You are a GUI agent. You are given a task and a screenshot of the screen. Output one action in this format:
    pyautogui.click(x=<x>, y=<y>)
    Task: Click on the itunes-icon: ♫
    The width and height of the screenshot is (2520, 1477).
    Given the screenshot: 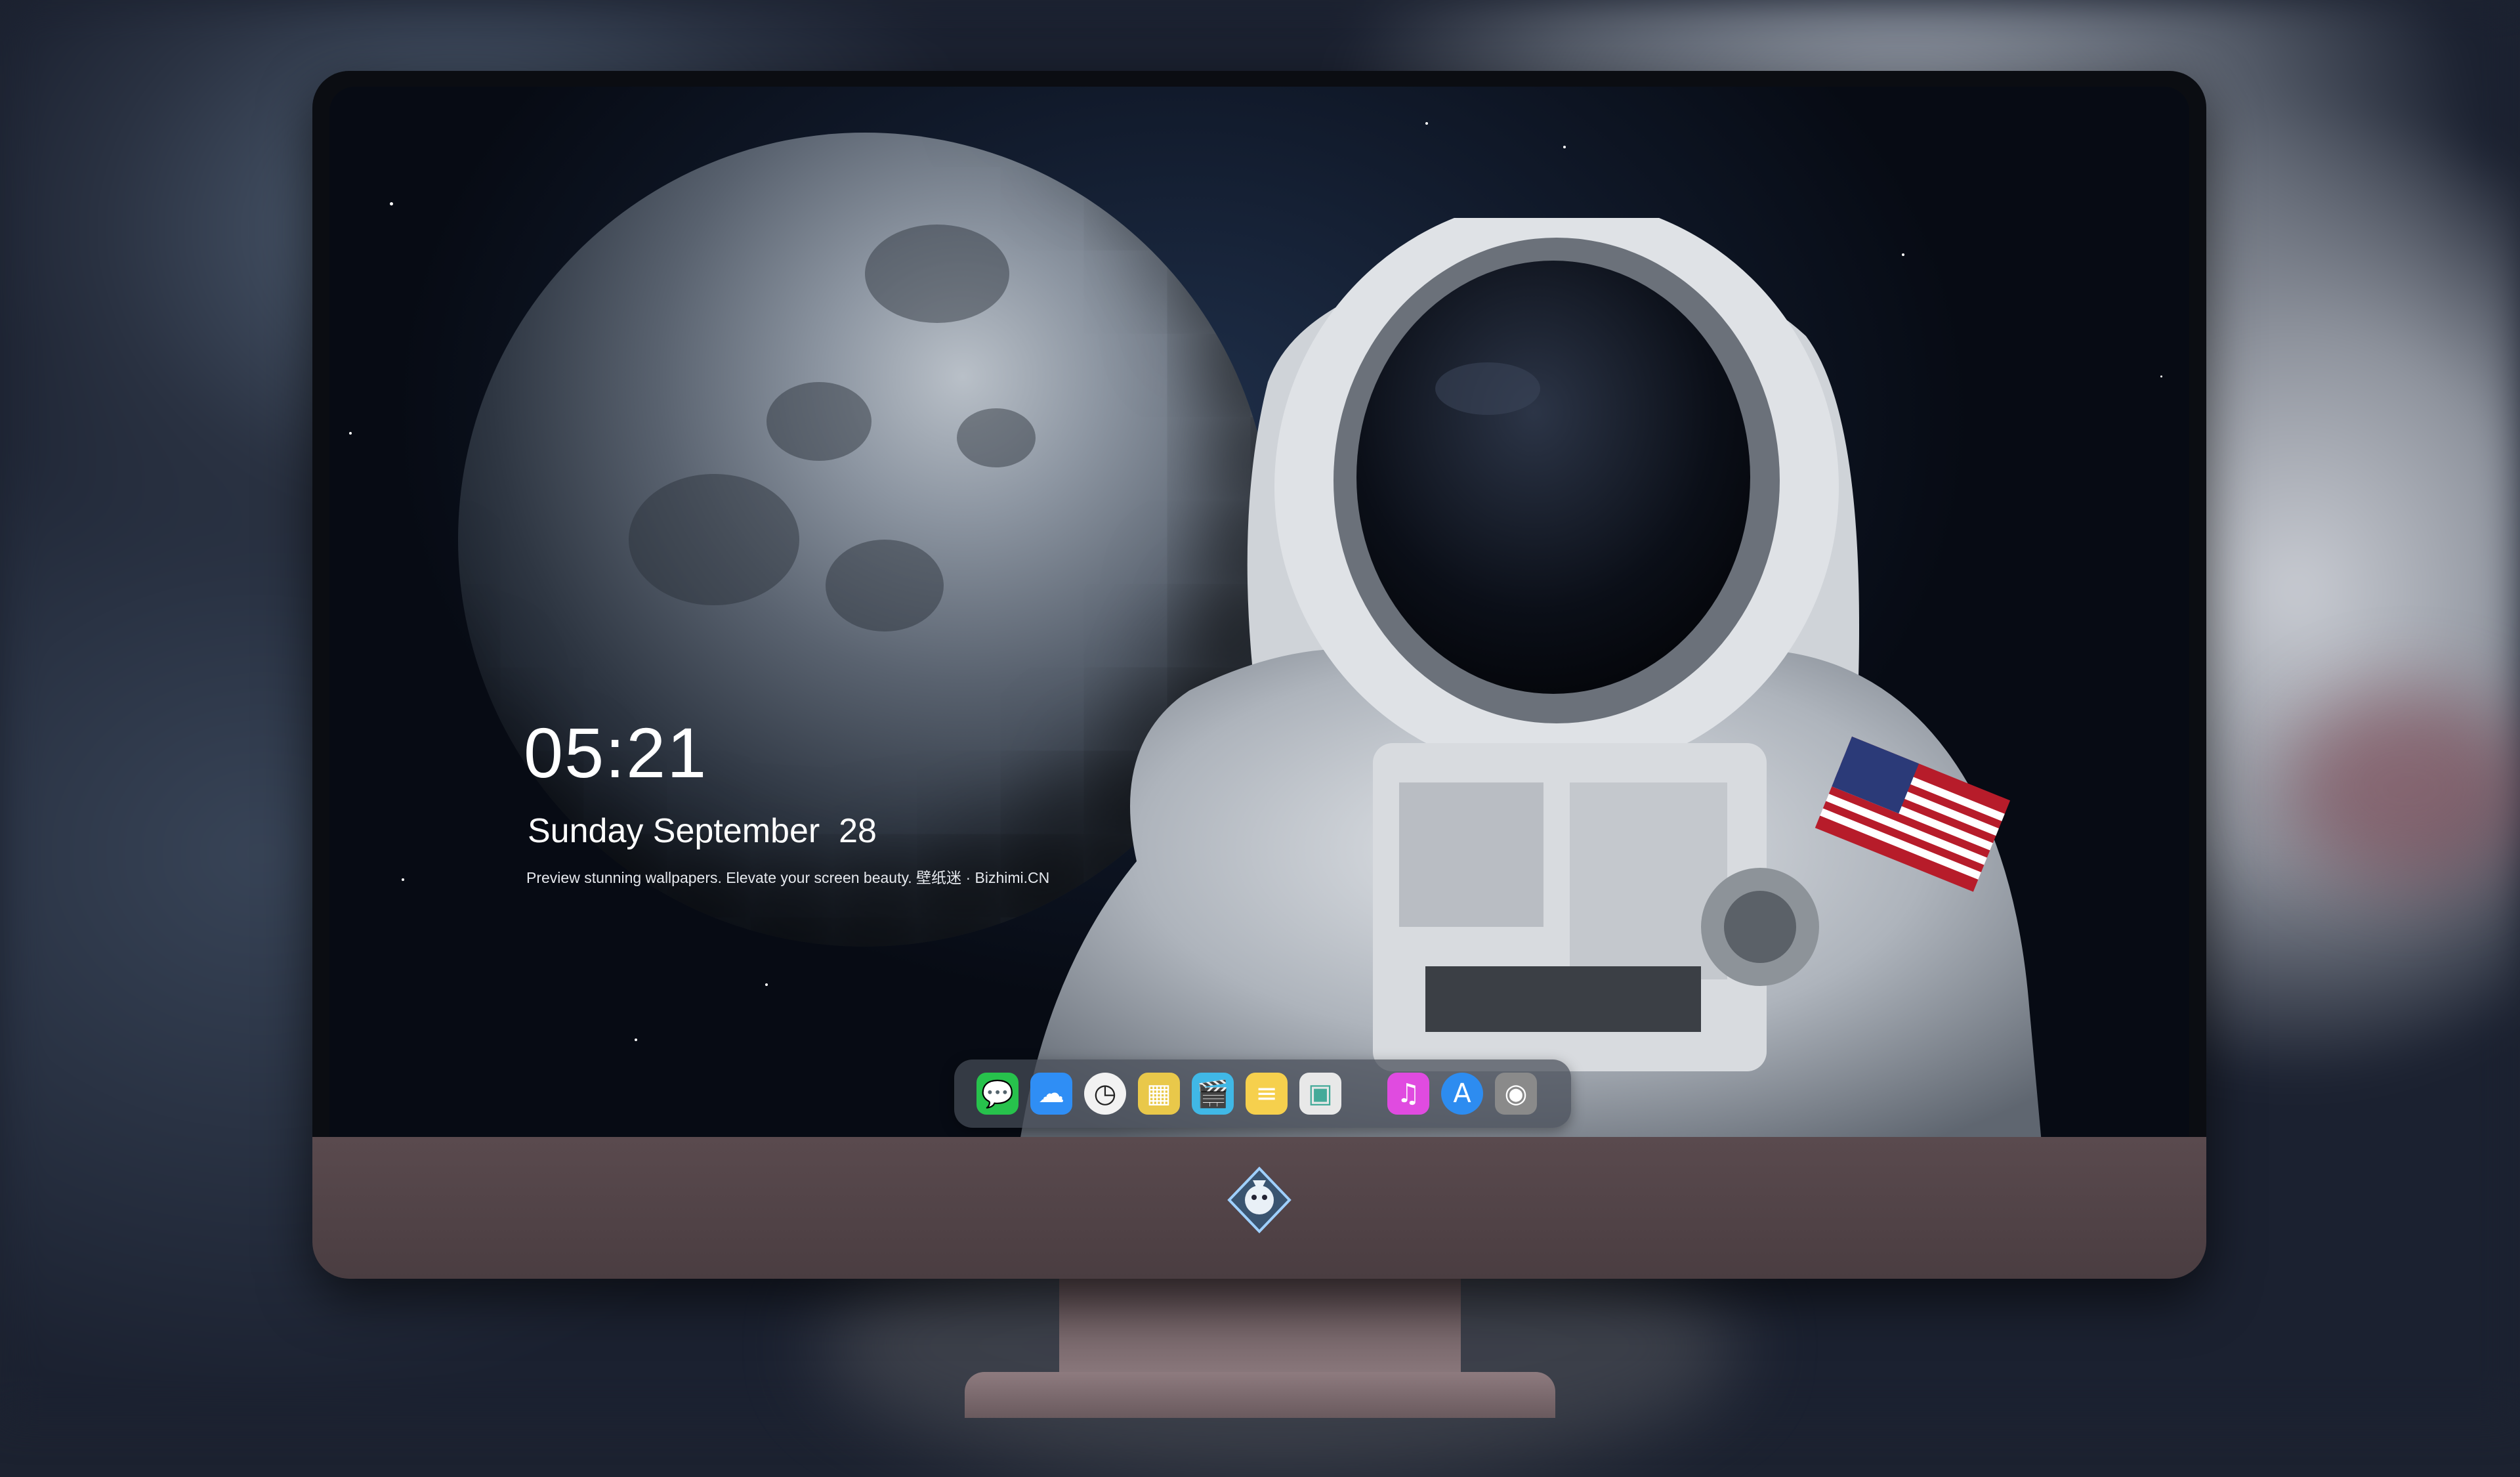 What is the action you would take?
    pyautogui.click(x=1408, y=1094)
    